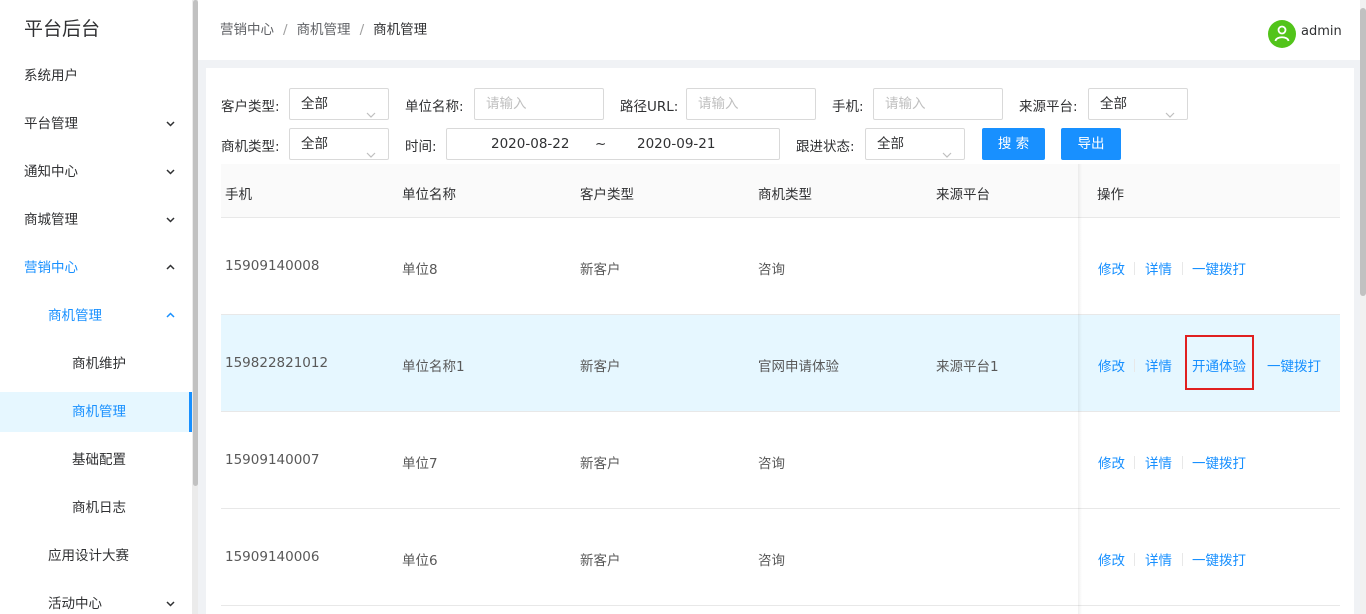 This screenshot has height=614, width=1366. I want to click on sidebar-scrollbar-thumb, so click(195, 243).